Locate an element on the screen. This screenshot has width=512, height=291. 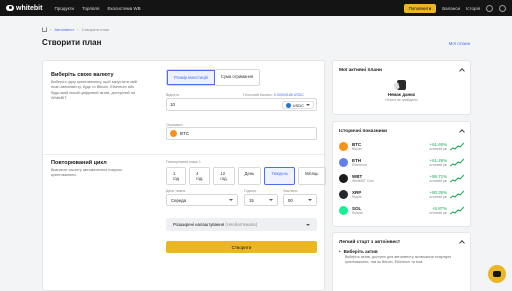
chat-icon is located at coordinates (497, 274).